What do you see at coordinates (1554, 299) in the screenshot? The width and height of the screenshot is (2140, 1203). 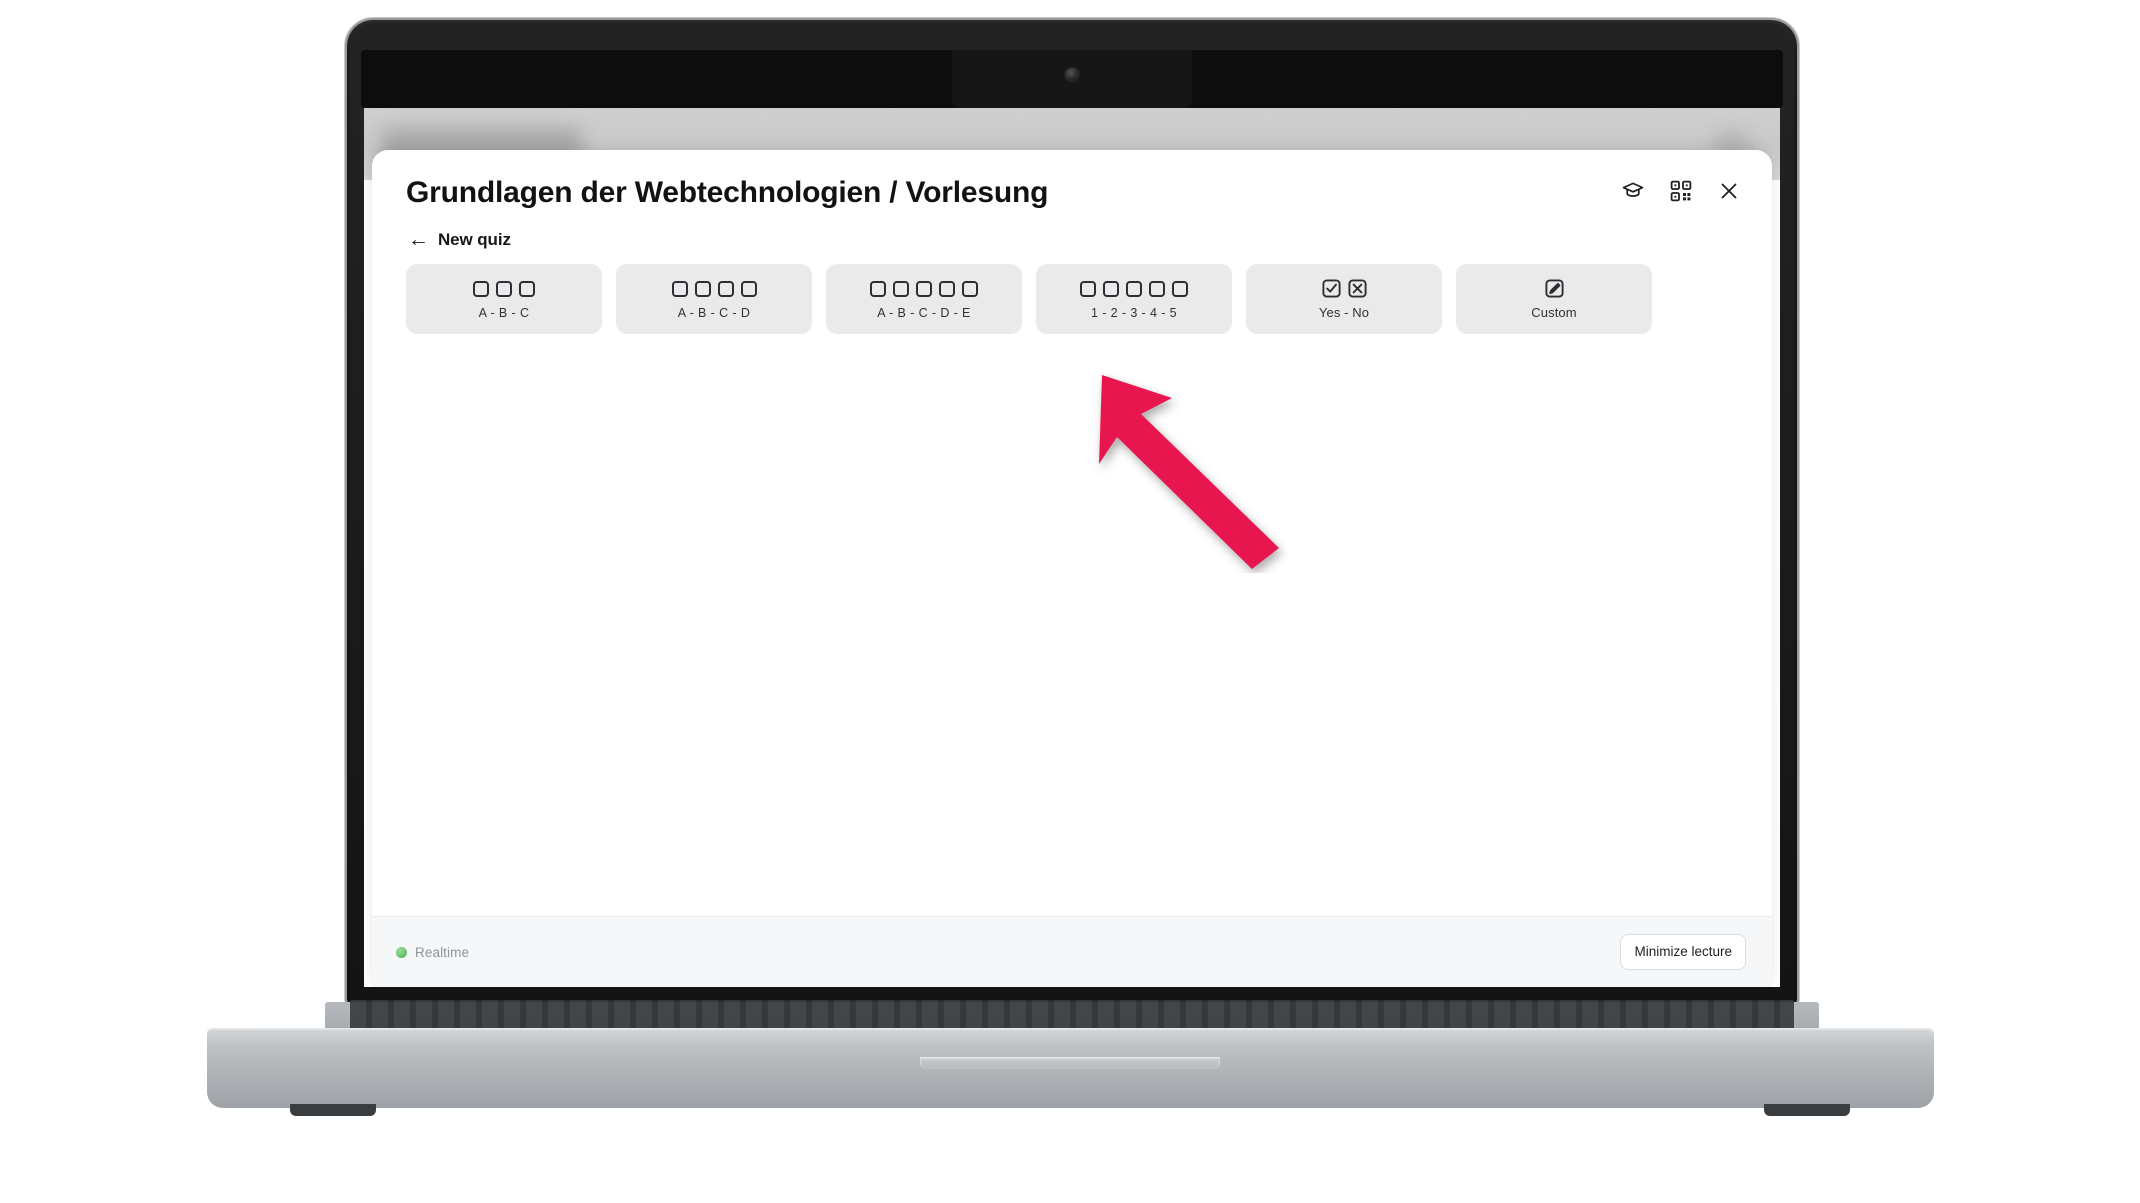 I see `quiz-type-card: Custom` at bounding box center [1554, 299].